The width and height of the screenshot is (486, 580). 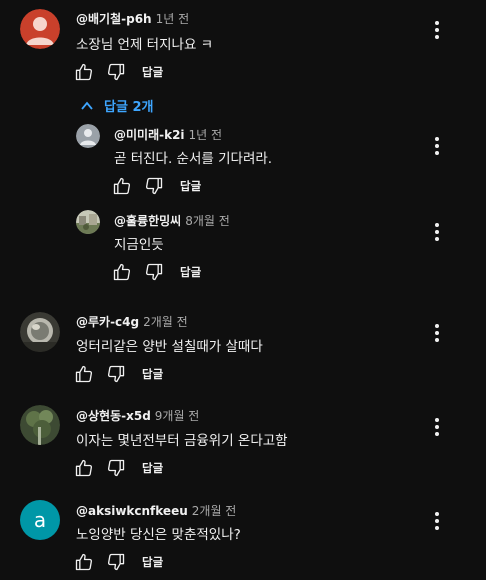 I want to click on comment-text: 노잉양반 당신은 맞춘적있나?, so click(x=158, y=535).